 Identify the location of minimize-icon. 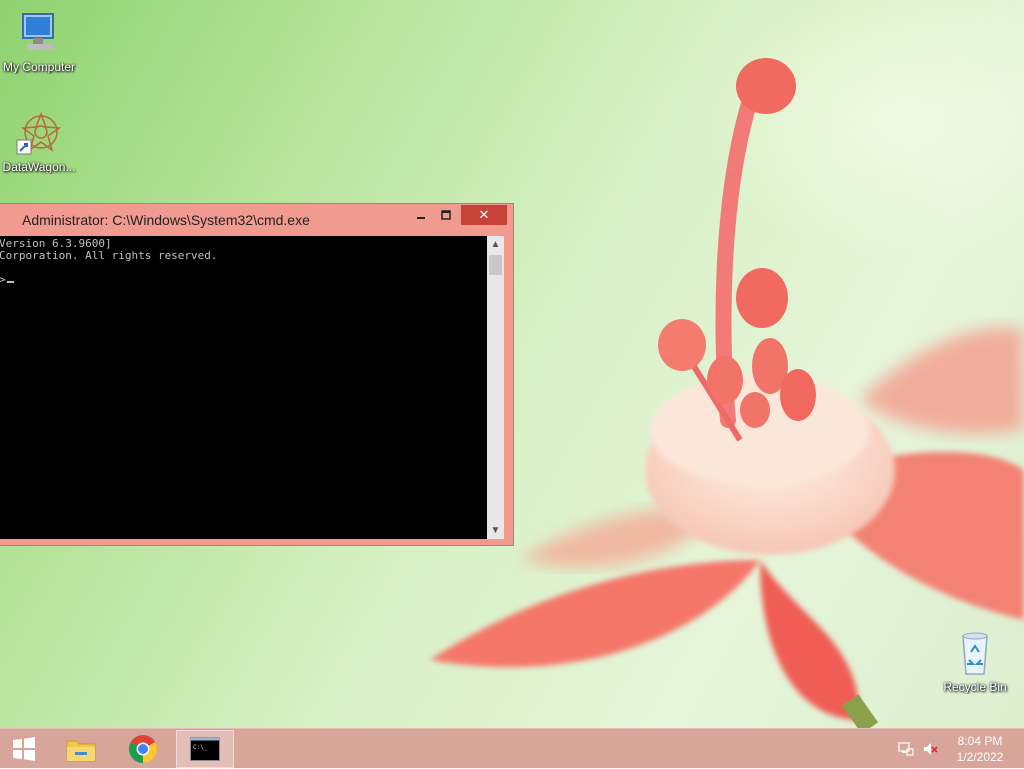
(421, 218).